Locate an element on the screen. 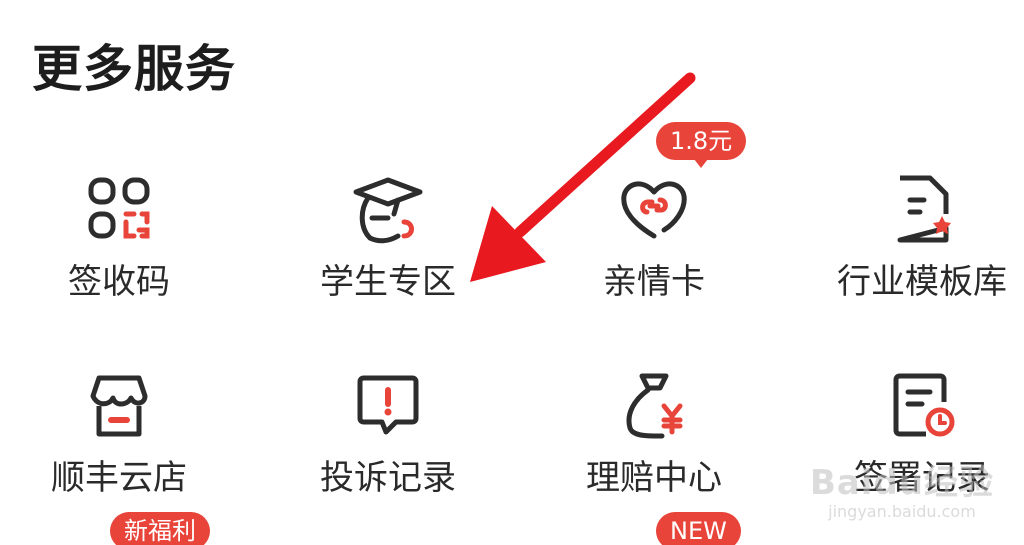 Image resolution: width=1024 pixels, height=545 pixels. template-document-icon is located at coordinates (922, 210).